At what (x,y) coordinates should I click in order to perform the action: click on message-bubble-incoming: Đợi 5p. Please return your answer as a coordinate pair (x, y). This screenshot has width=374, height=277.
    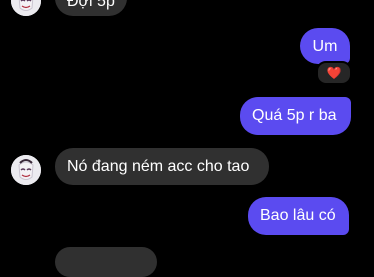
    Looking at the image, I should click on (91, 8).